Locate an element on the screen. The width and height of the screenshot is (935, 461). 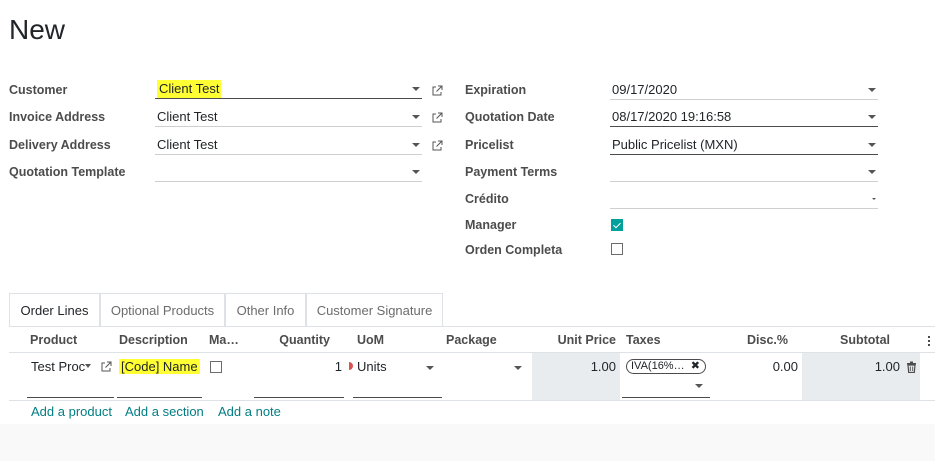
col-package-header: Package is located at coordinates (471, 340).